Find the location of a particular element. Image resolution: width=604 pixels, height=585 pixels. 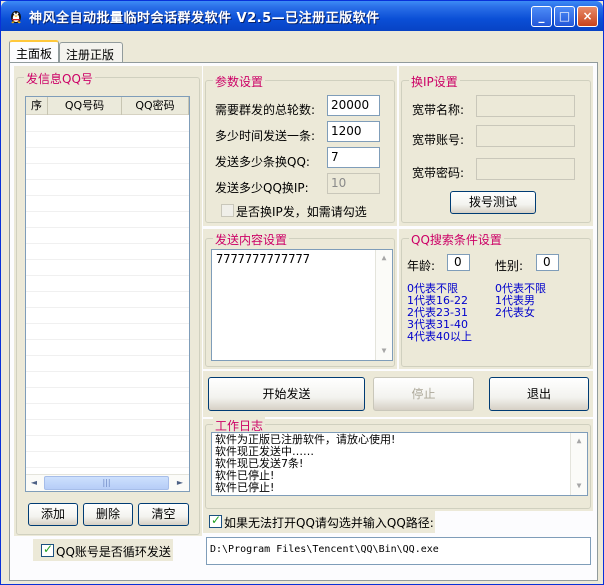

message-content-text: 7777777777777 is located at coordinates (263, 259).